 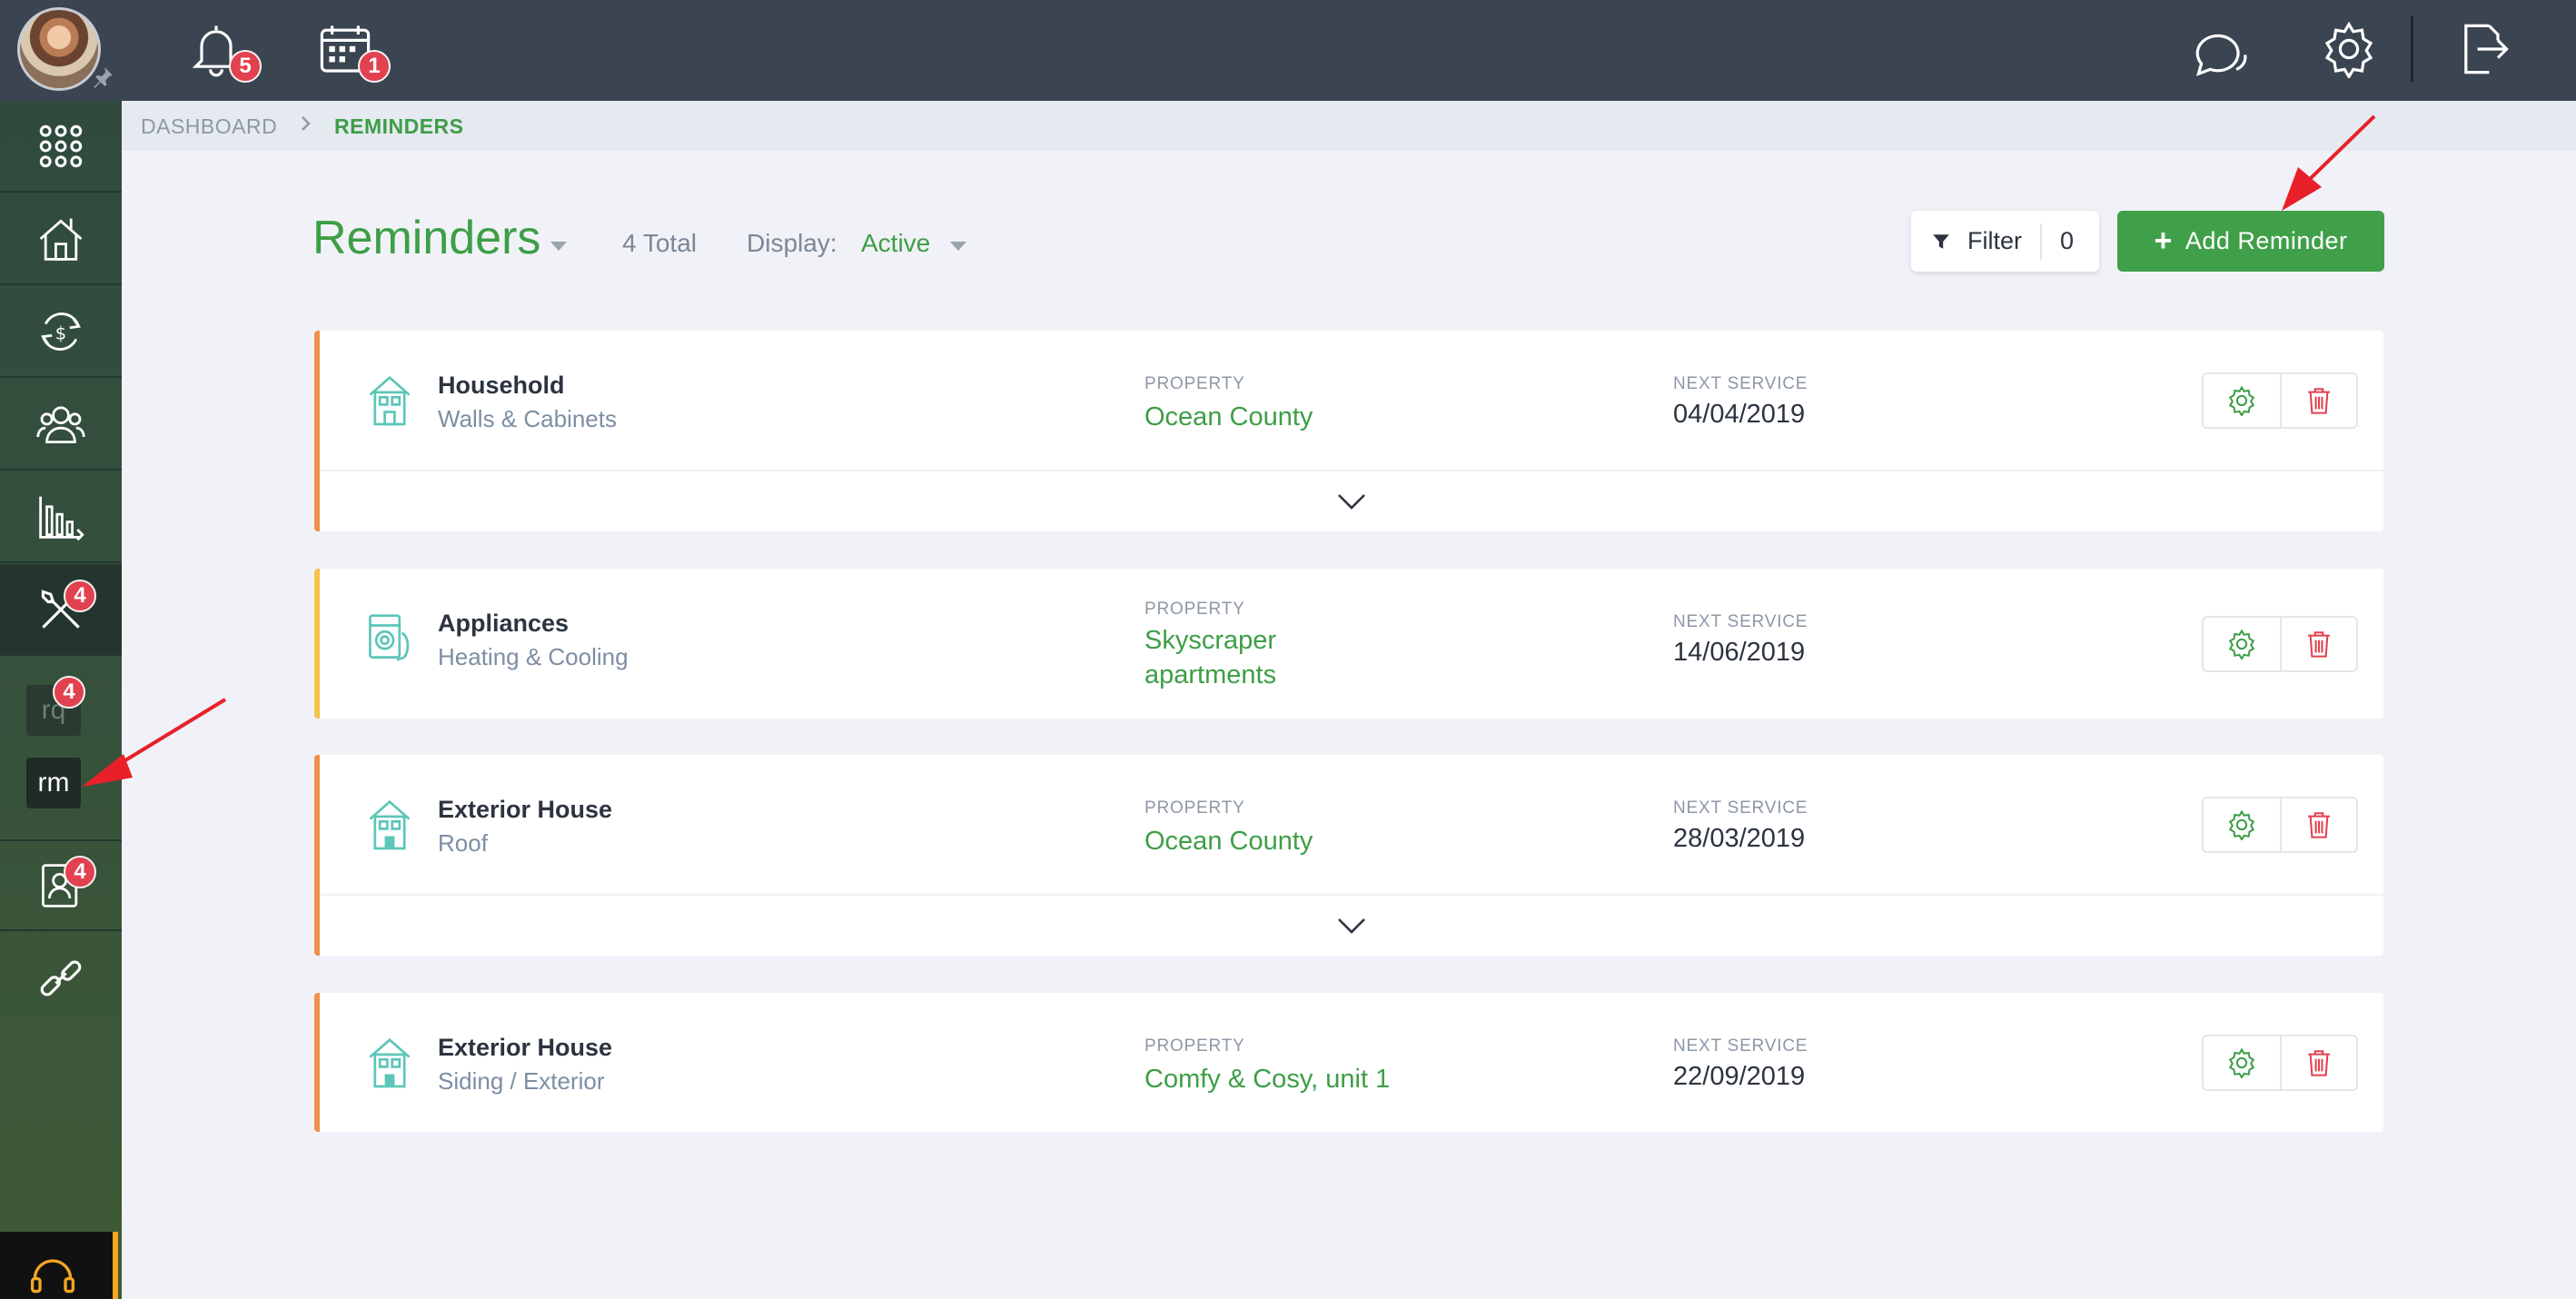 I want to click on nav-reports, so click(x=61, y=517).